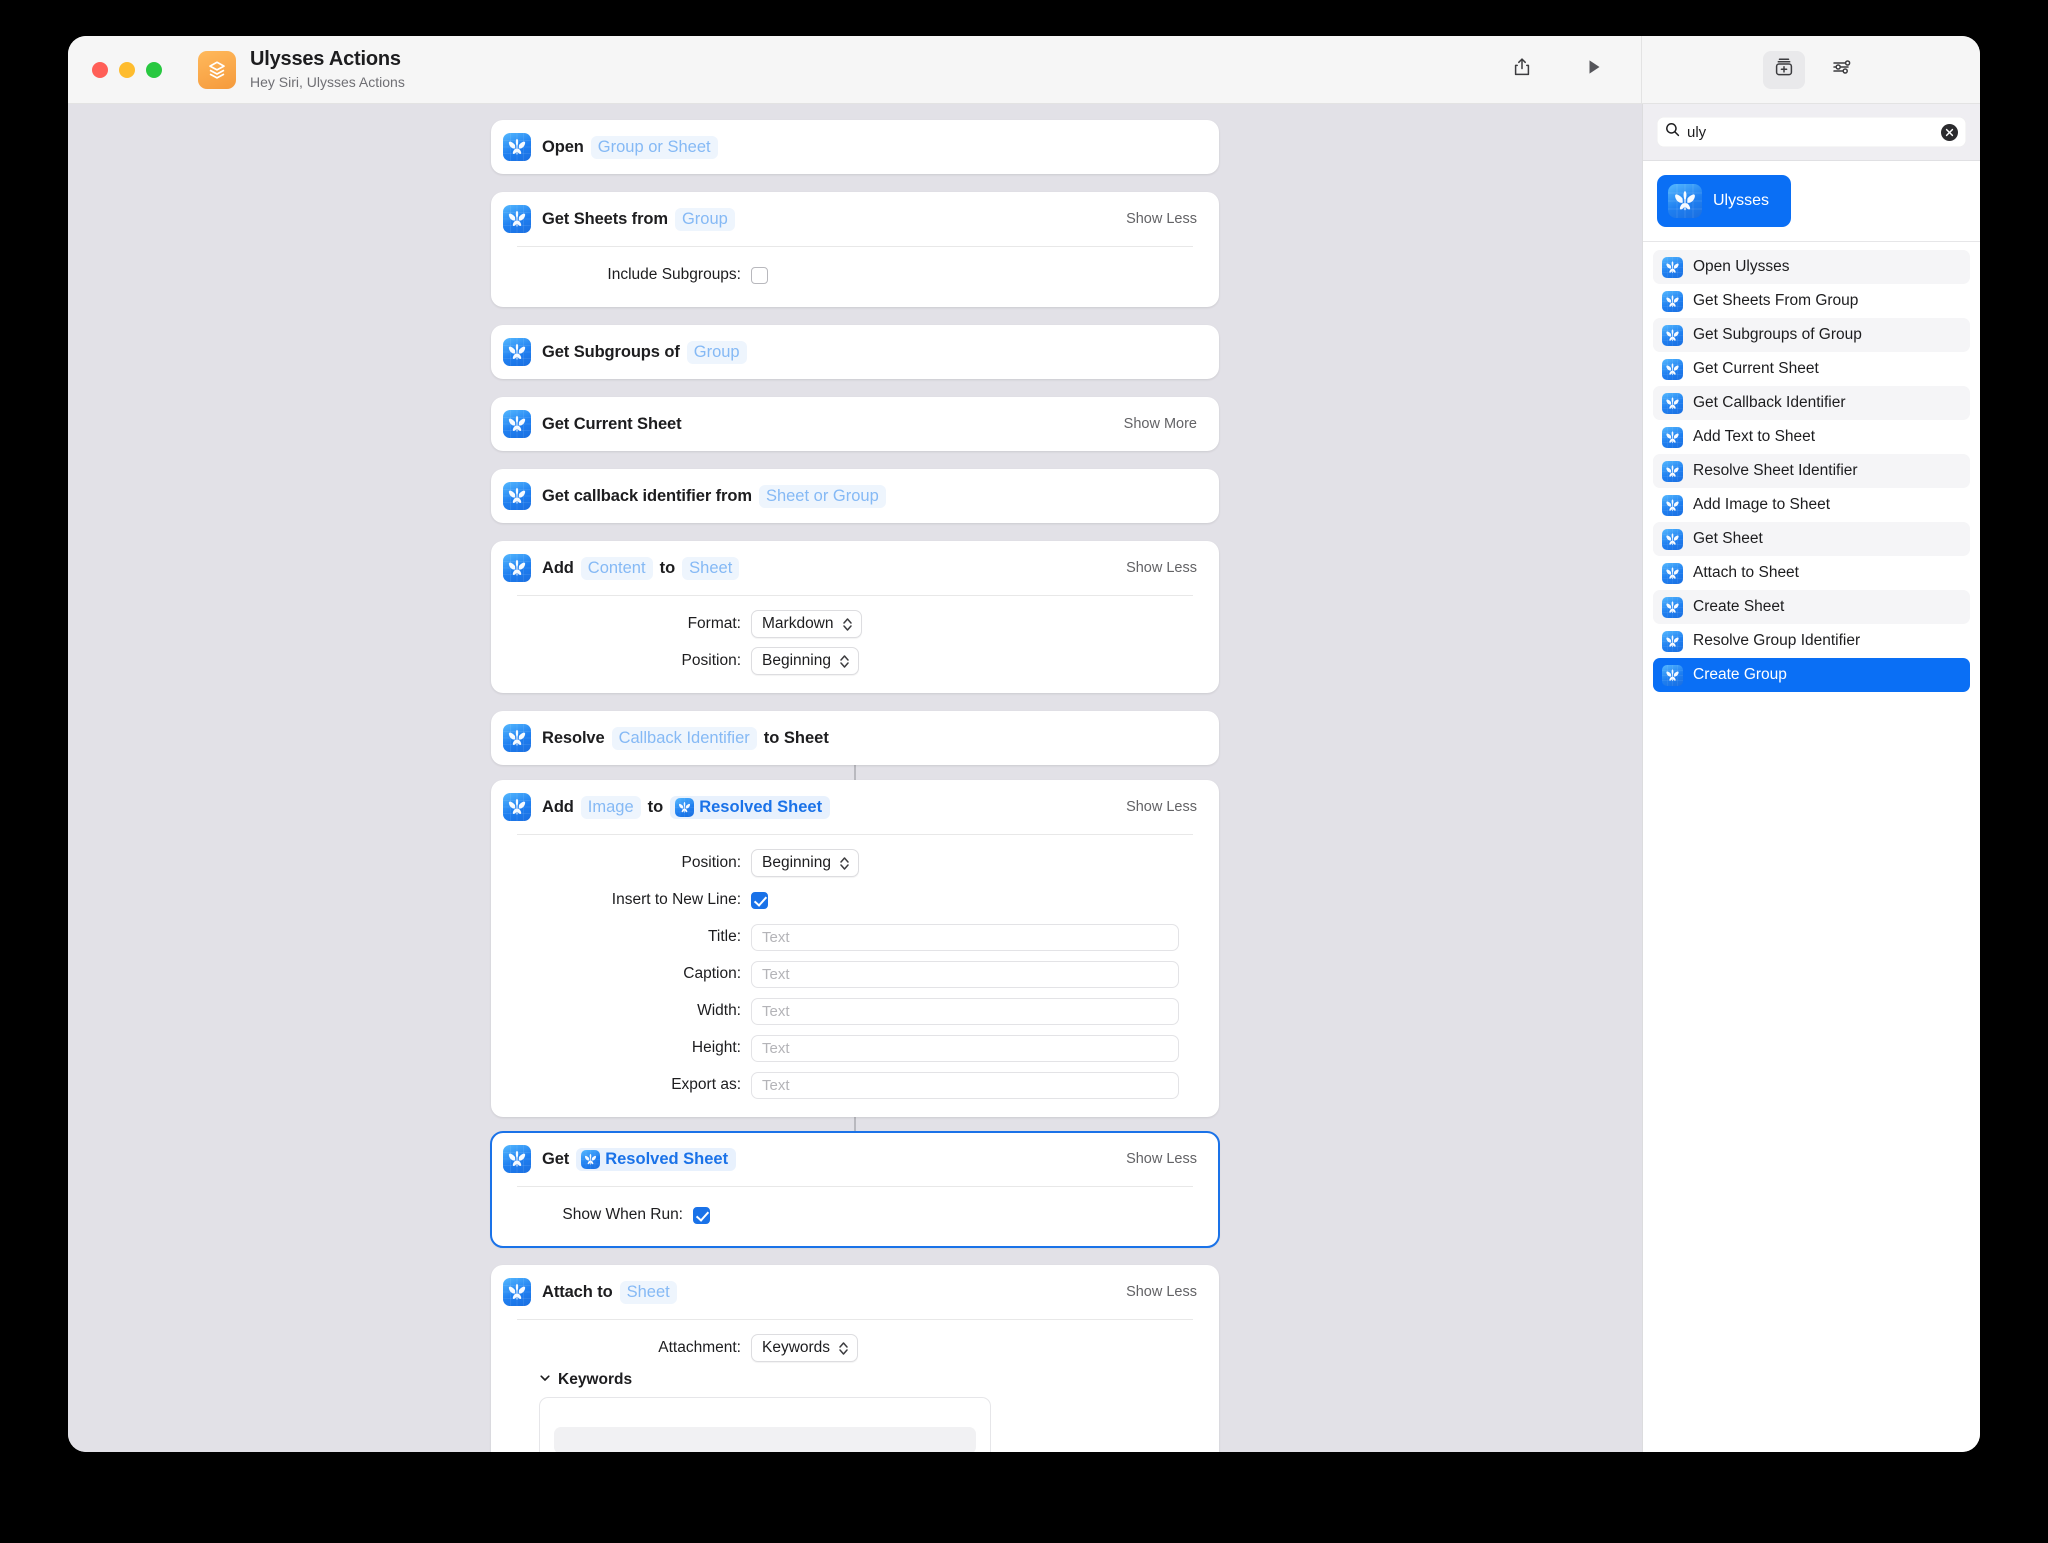 This screenshot has width=2048, height=1543. I want to click on dropdown: Markdown, so click(806, 624).